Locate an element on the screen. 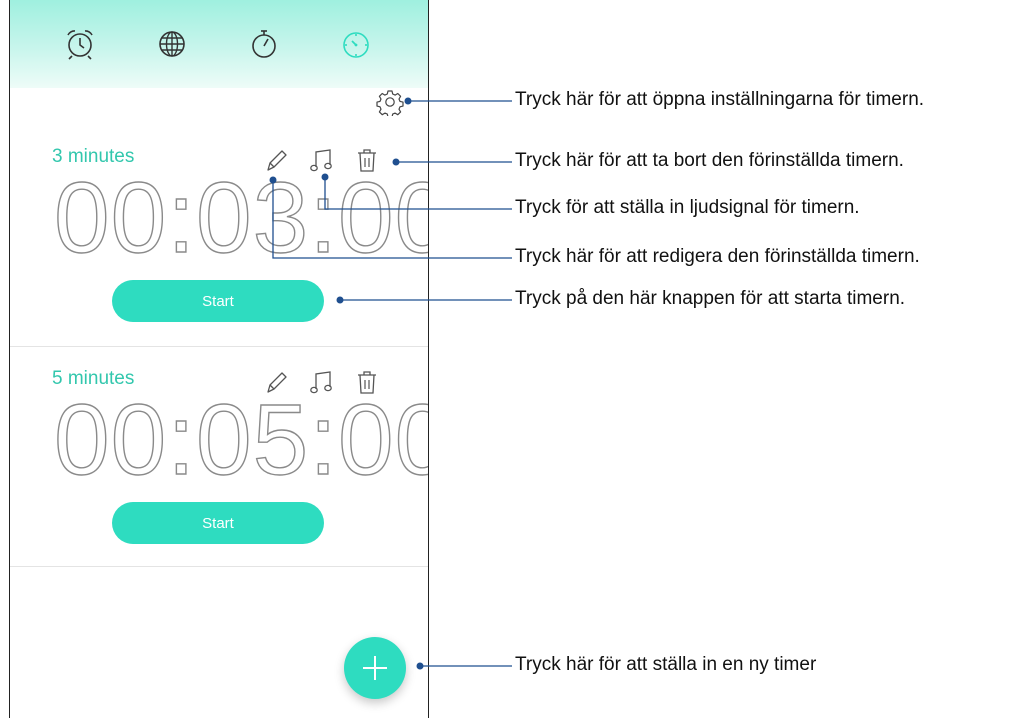 The height and width of the screenshot is (718, 1011). timer-icon is located at coordinates (356, 45).